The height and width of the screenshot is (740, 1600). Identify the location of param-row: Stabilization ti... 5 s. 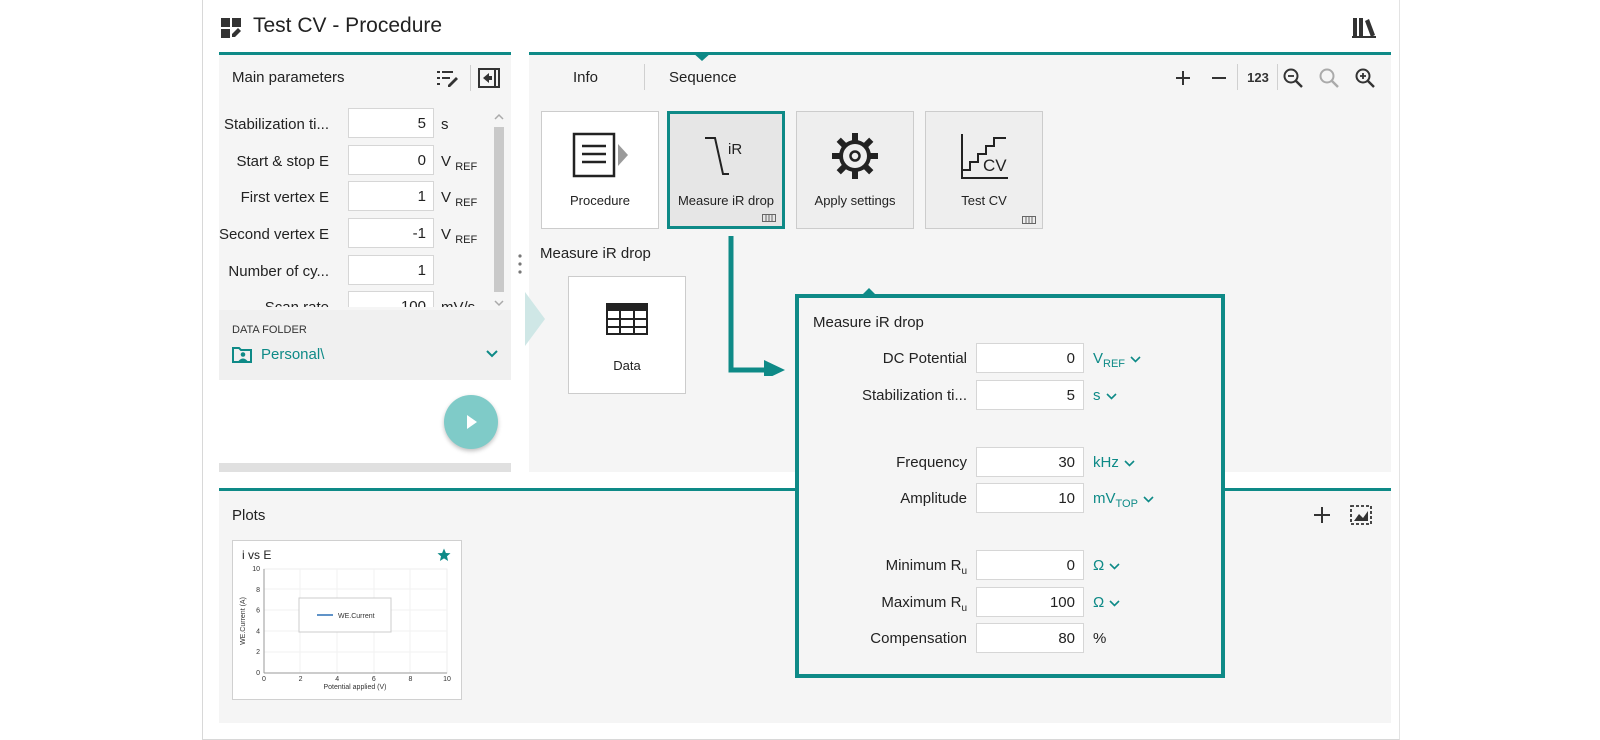
(359, 124).